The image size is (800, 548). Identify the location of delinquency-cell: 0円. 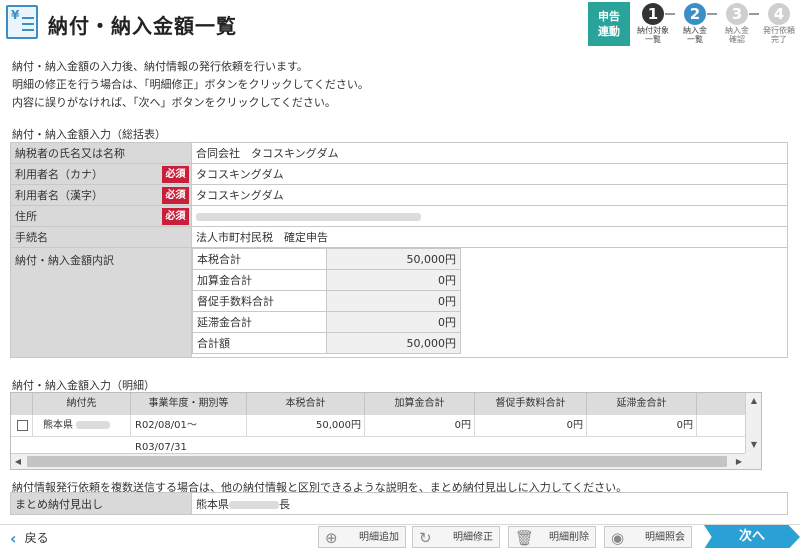
(642, 426).